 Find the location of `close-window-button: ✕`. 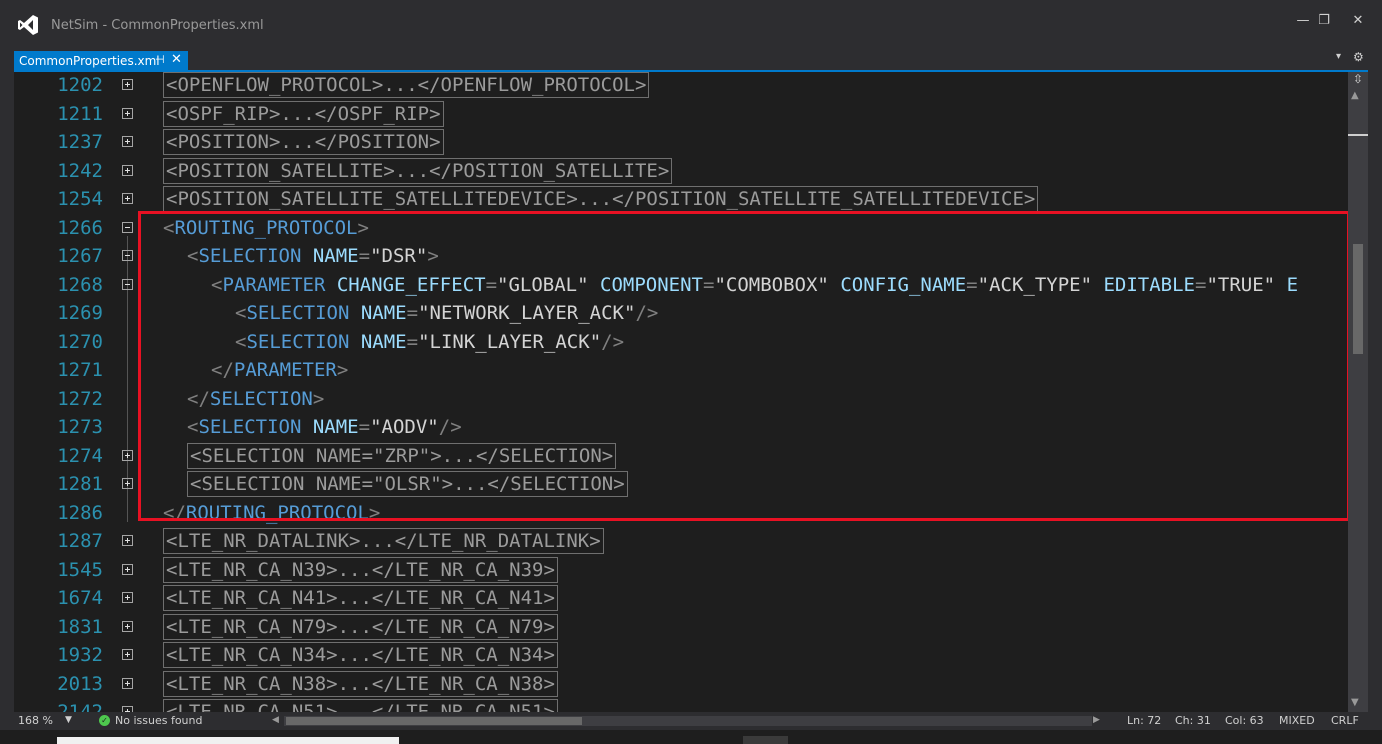

close-window-button: ✕ is located at coordinates (1358, 21).